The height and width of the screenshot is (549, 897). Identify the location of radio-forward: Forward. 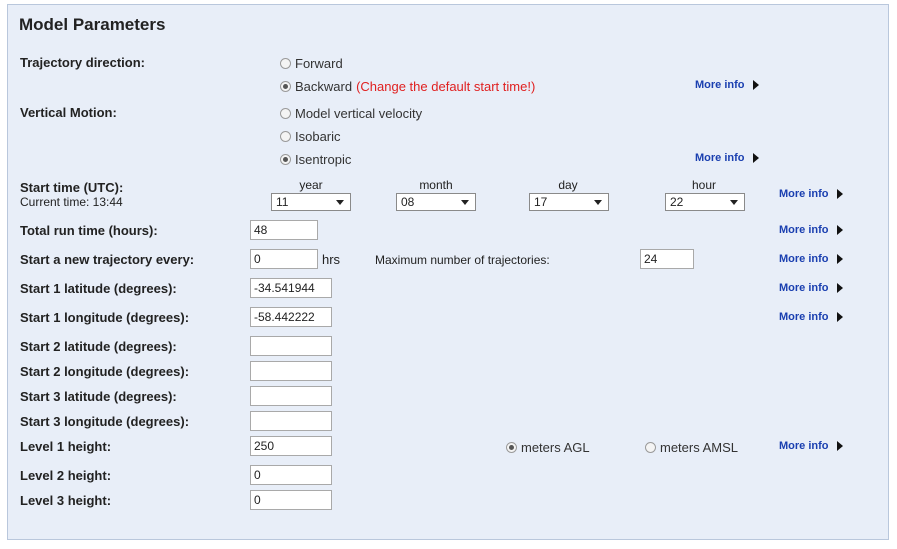
(311, 63).